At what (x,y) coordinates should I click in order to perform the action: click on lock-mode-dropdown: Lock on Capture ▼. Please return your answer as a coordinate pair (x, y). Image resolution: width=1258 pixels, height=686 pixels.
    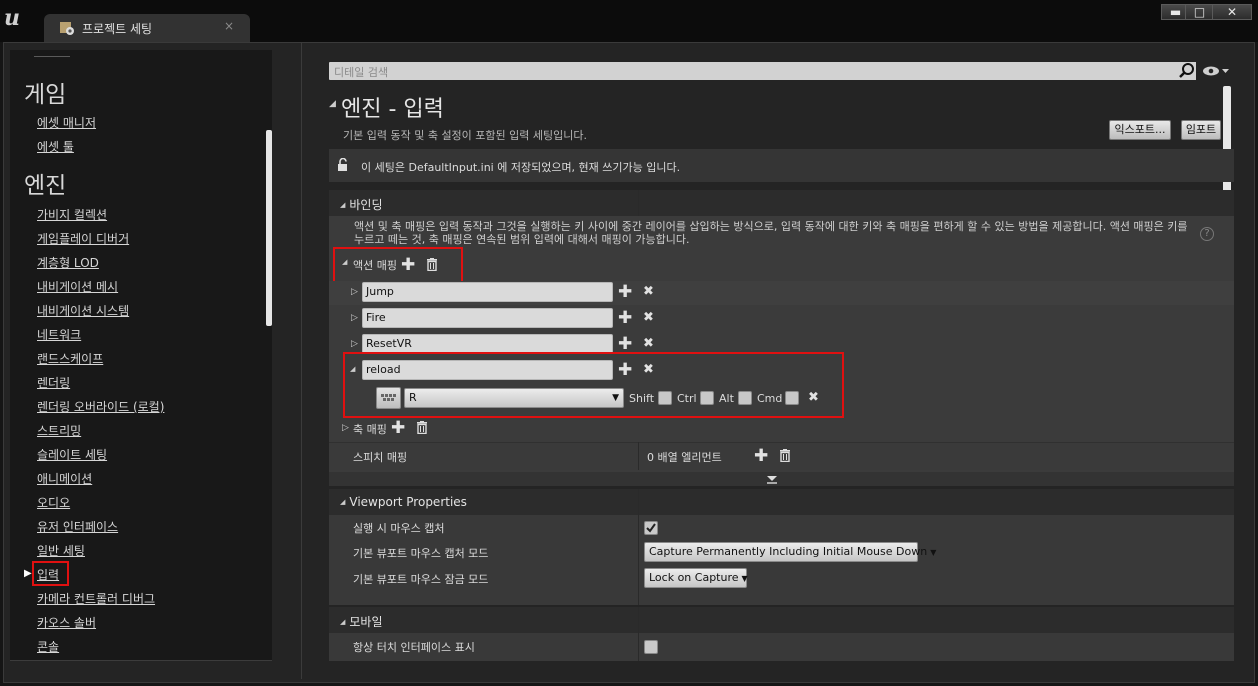
    Looking at the image, I should click on (696, 578).